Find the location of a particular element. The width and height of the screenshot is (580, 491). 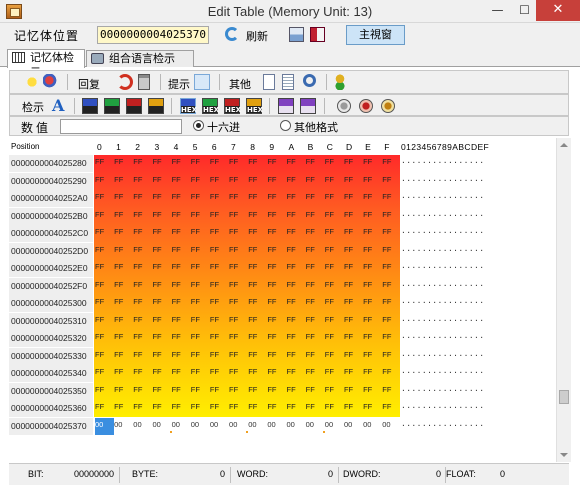

restore-button: 回复 is located at coordinates (89, 84).